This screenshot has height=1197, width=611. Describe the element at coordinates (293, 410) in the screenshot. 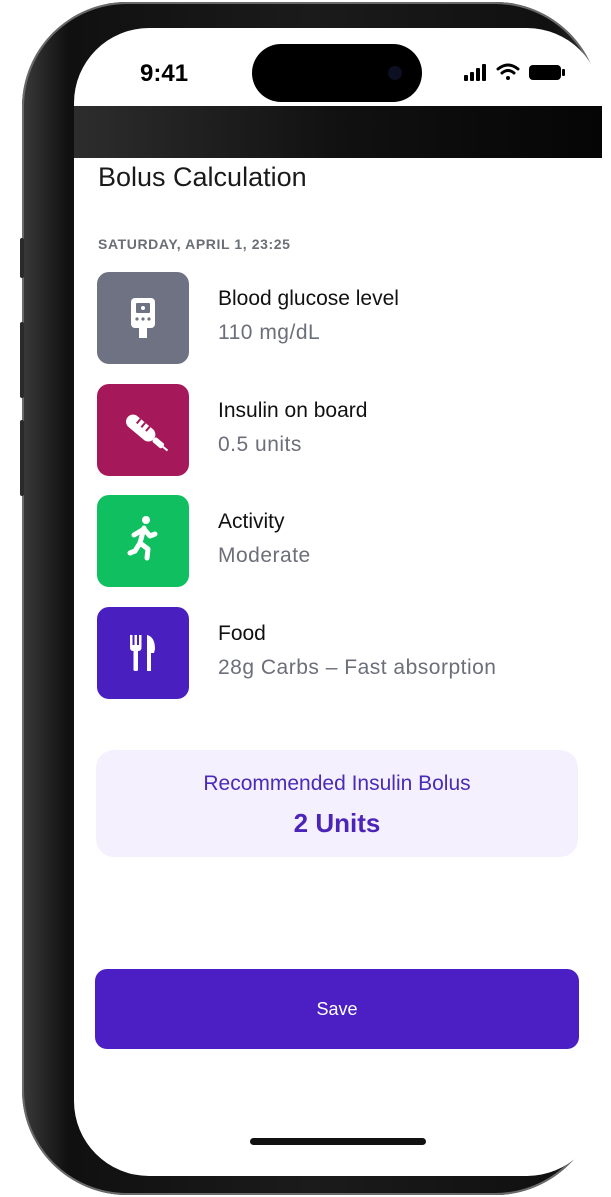

I see `insulin-on-board-label: Insulin on board` at that location.